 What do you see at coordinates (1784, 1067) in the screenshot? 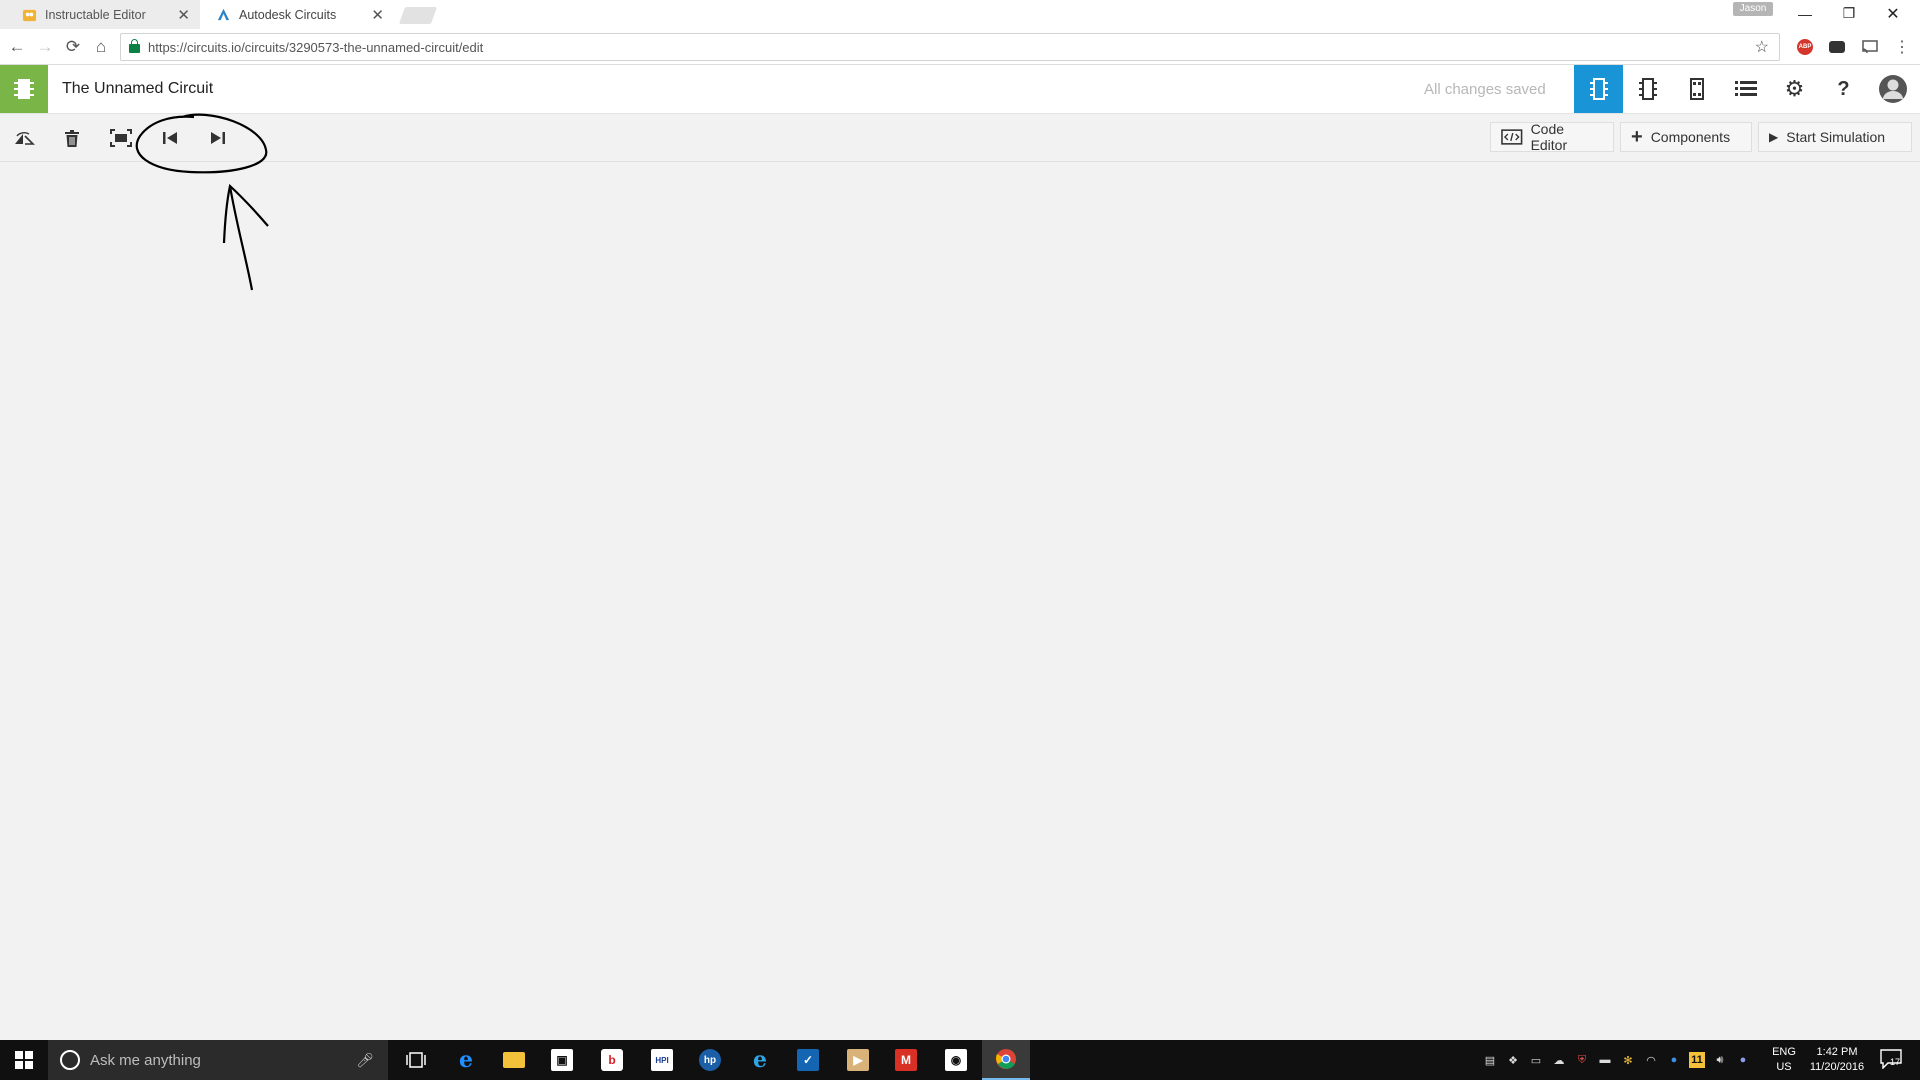
I see `region-label: US` at bounding box center [1784, 1067].